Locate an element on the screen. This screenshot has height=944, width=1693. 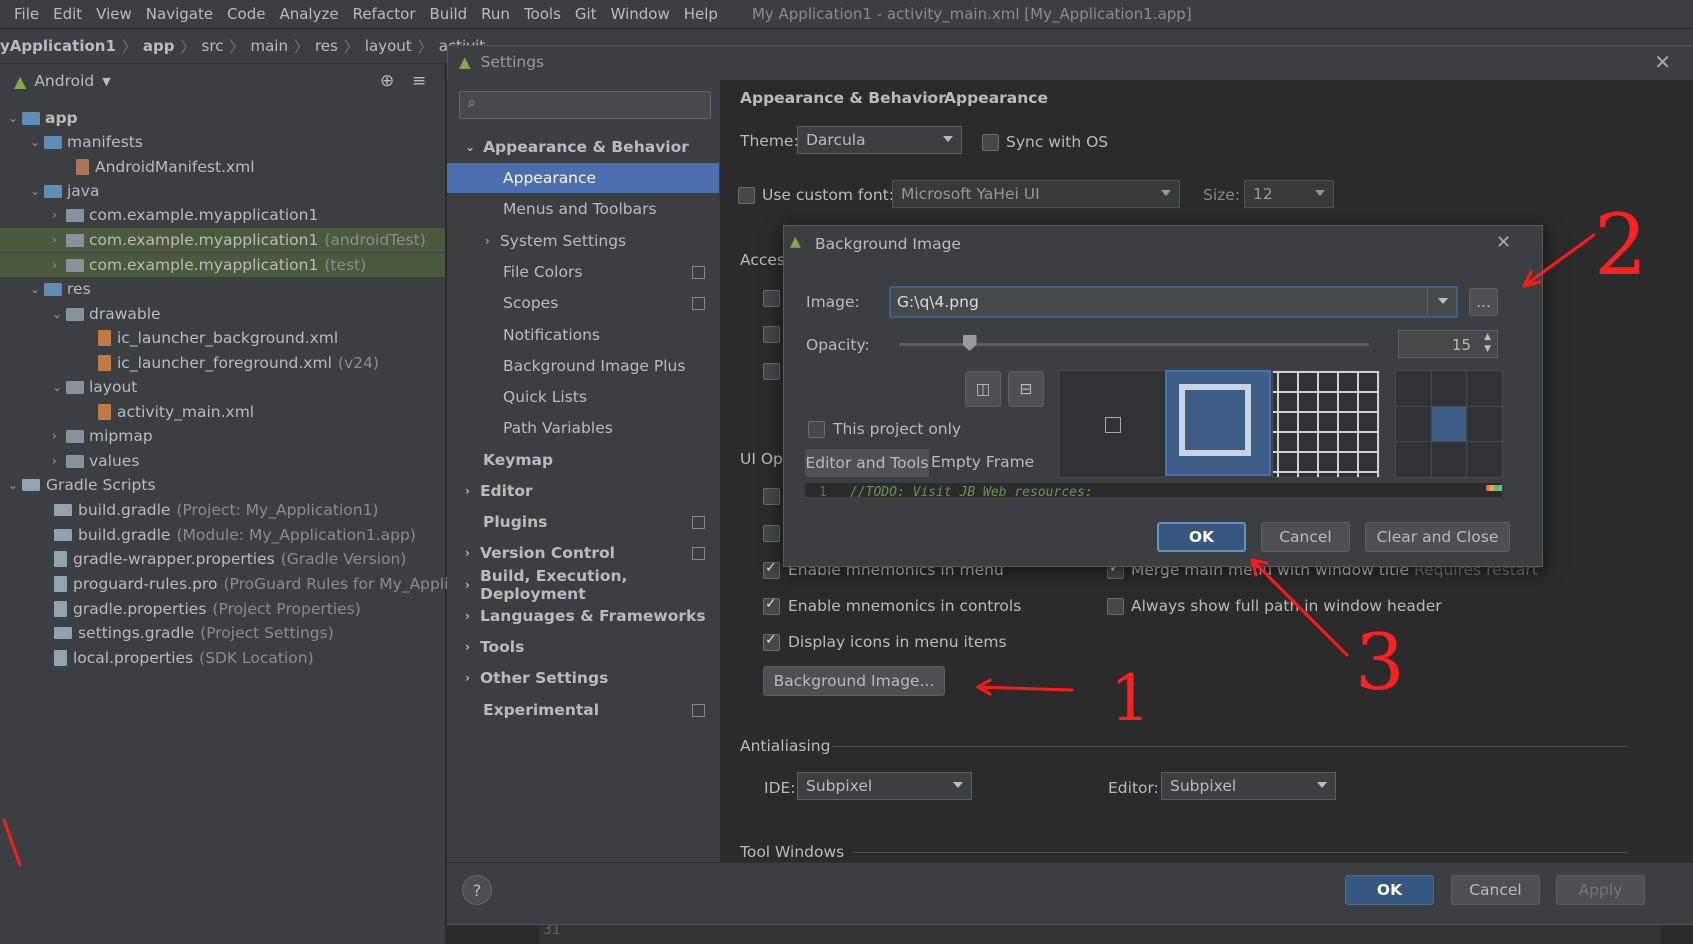
annotation-1: 1 is located at coordinates (1130, 699).